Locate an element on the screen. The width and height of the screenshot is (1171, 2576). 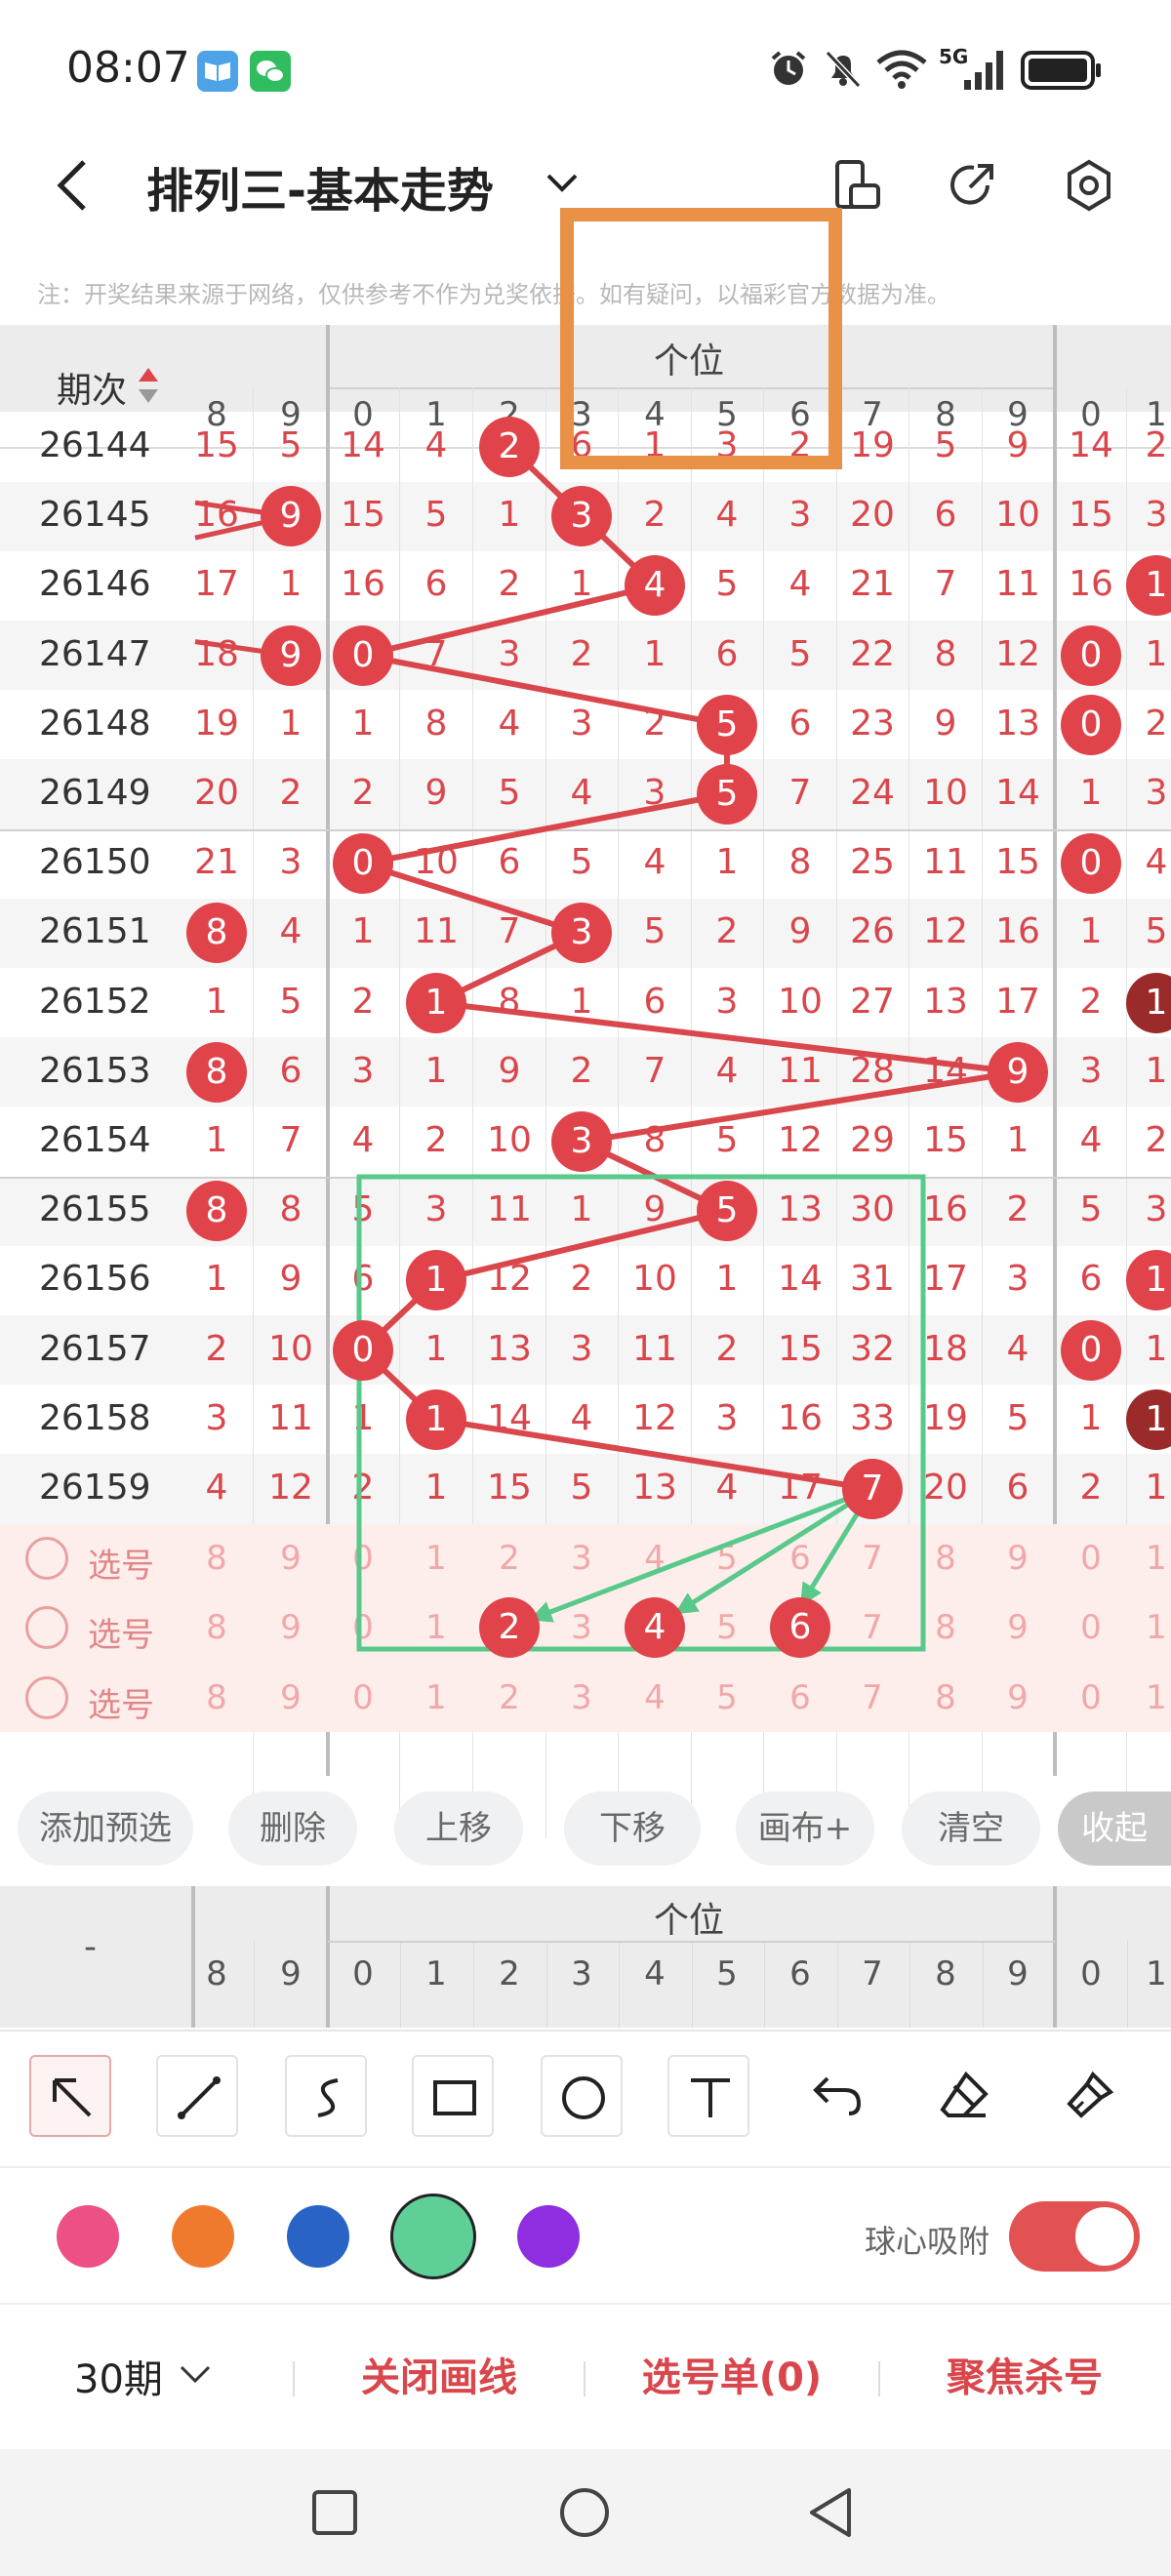
sort-arrows-icon is located at coordinates (148, 387).